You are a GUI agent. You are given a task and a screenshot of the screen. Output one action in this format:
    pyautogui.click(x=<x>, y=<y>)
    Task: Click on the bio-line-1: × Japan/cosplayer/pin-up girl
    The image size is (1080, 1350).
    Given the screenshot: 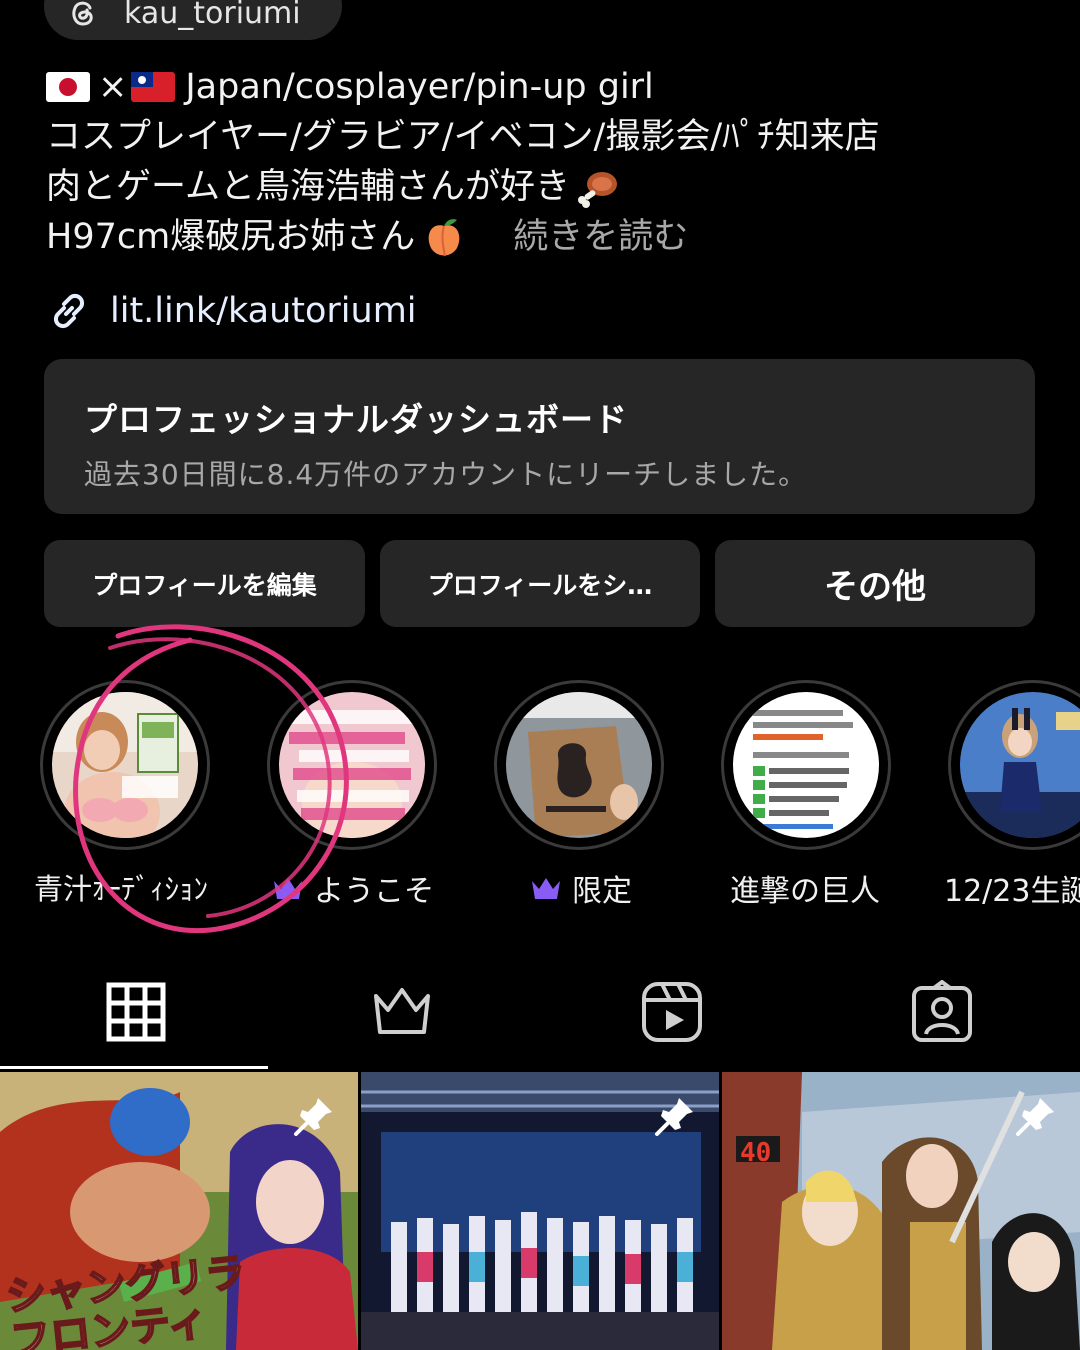 What is the action you would take?
    pyautogui.click(x=541, y=87)
    